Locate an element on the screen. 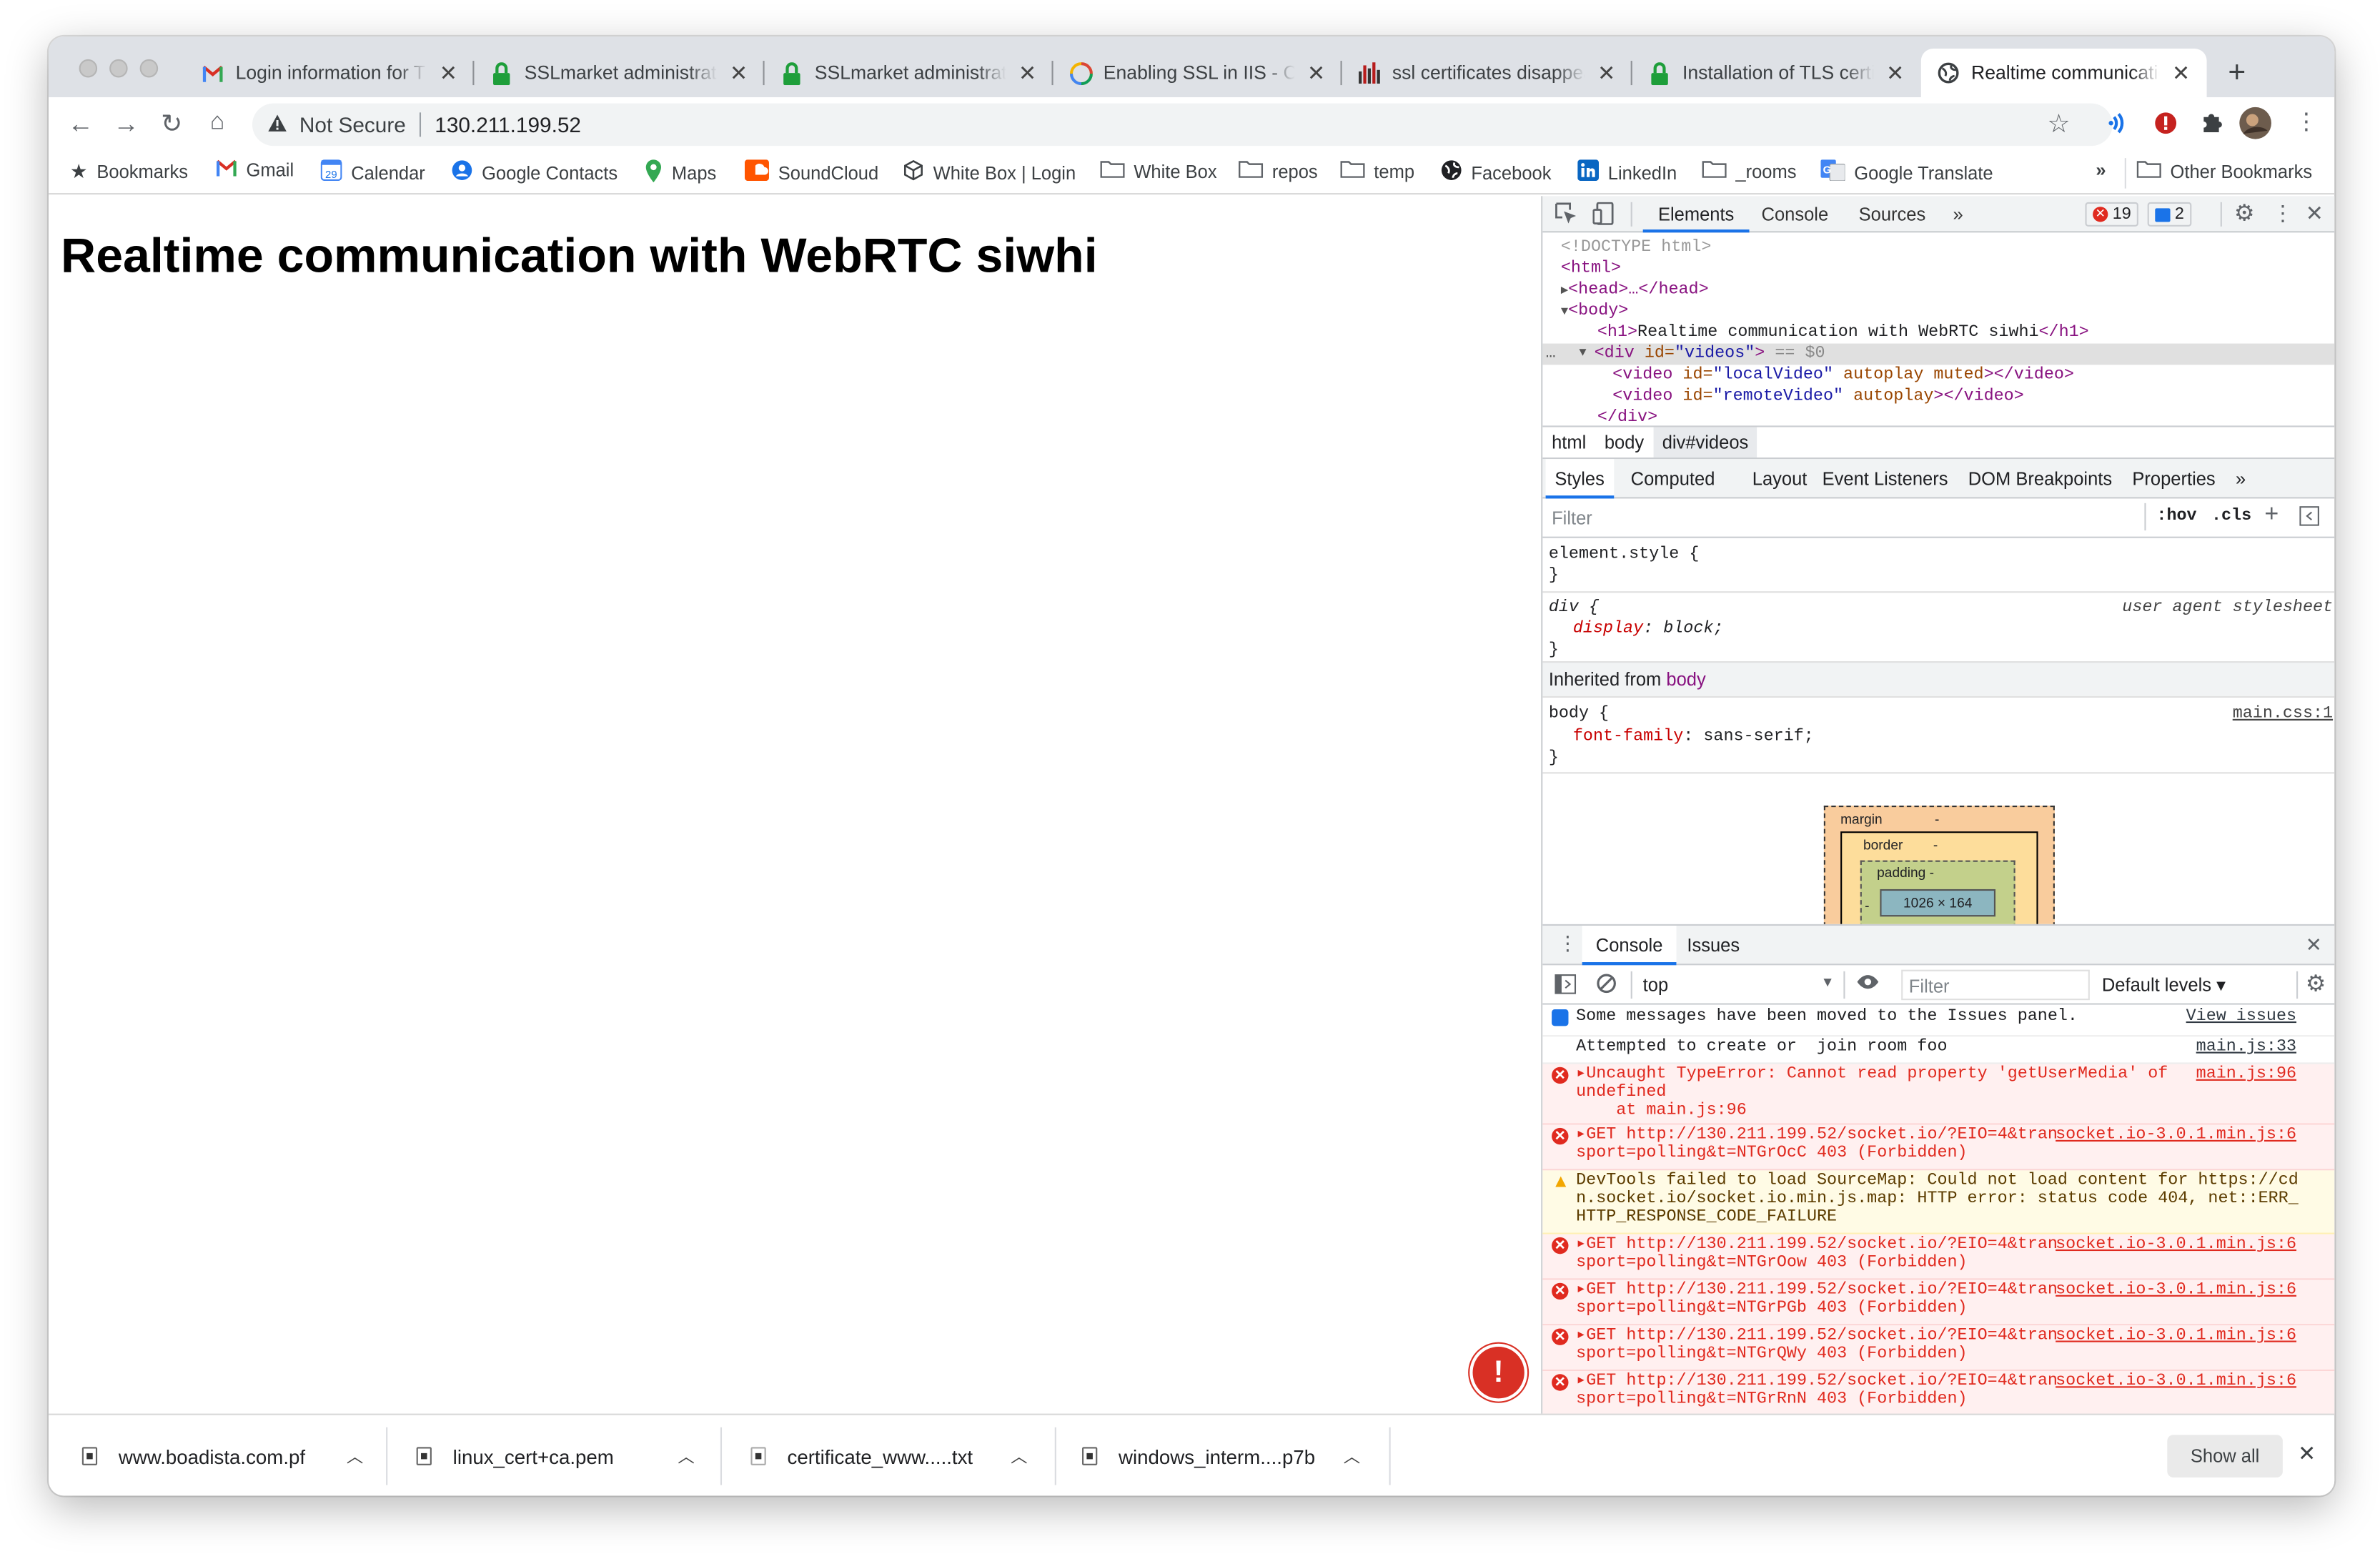 This screenshot has width=2380, height=1554. back-icon: ← is located at coordinates (80, 124).